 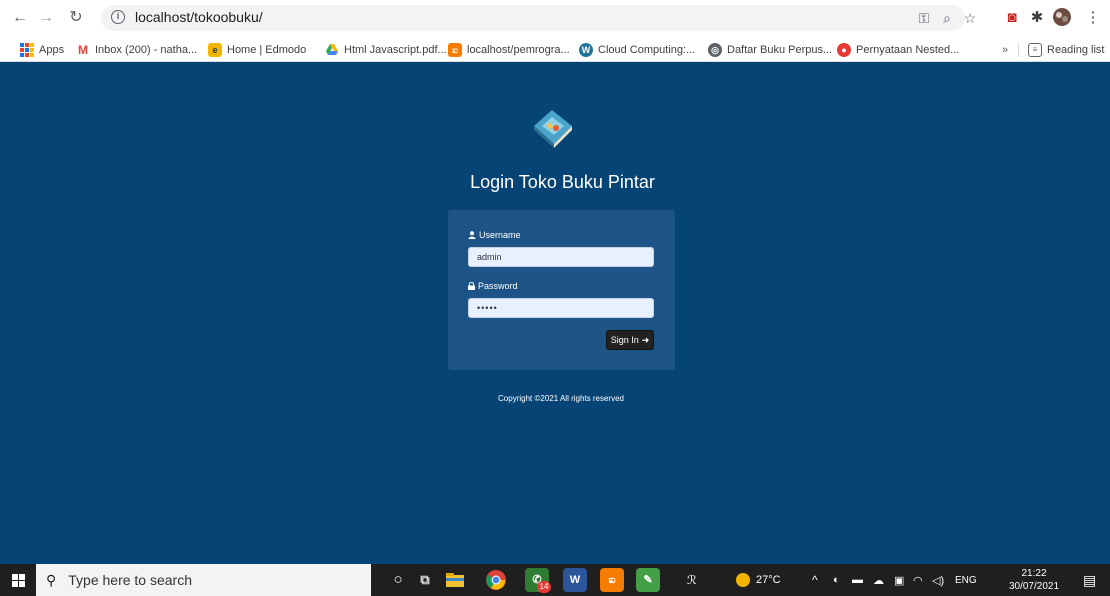 What do you see at coordinates (575, 580) in the screenshot?
I see `word-icon: W` at bounding box center [575, 580].